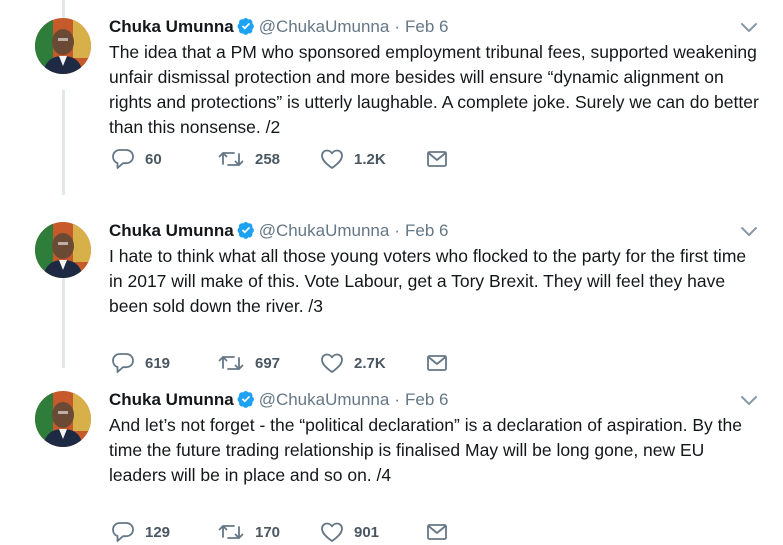 This screenshot has width=783, height=545. I want to click on reply-count: 129, so click(158, 532).